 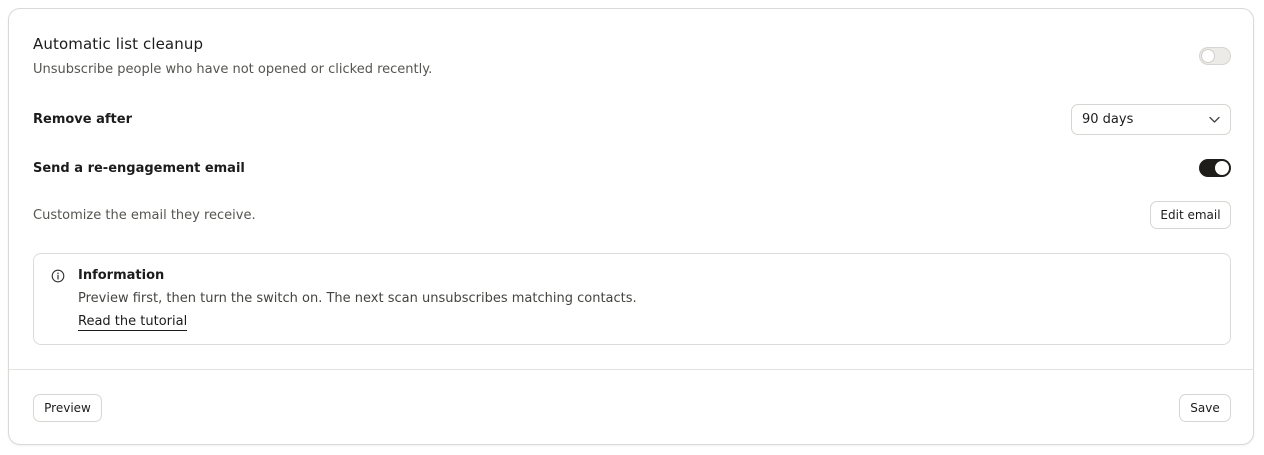 I want to click on info-circle-icon, so click(x=58, y=276).